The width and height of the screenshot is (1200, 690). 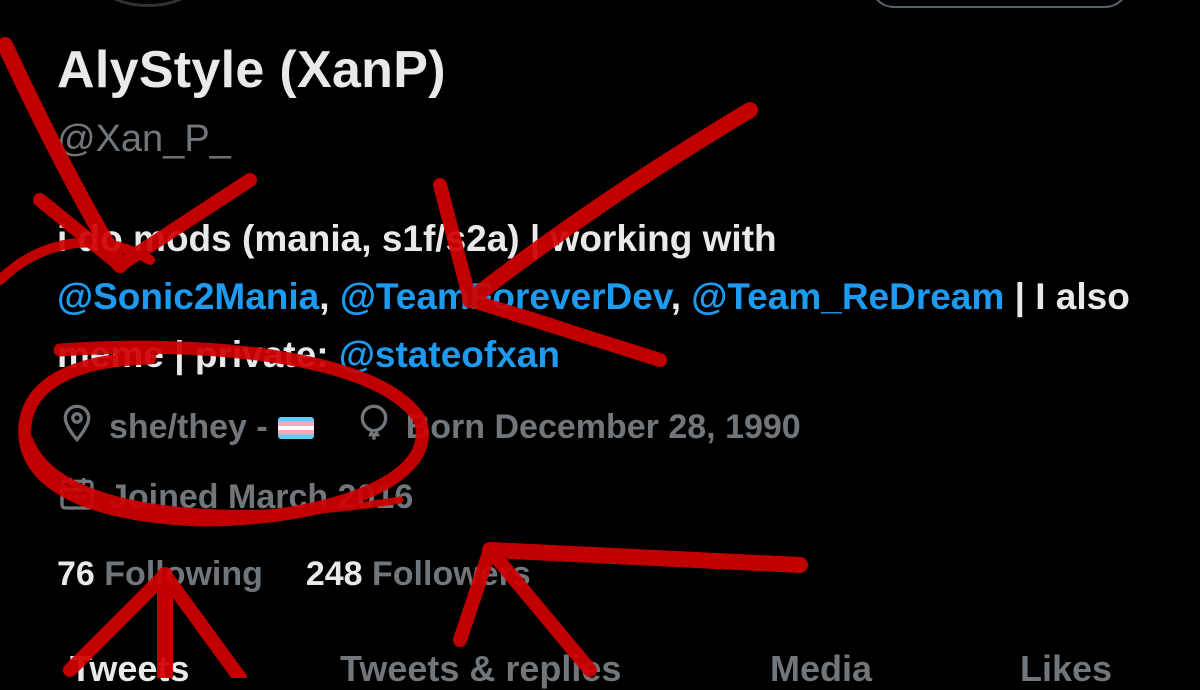 I want to click on calendar-icon, so click(x=77, y=497).